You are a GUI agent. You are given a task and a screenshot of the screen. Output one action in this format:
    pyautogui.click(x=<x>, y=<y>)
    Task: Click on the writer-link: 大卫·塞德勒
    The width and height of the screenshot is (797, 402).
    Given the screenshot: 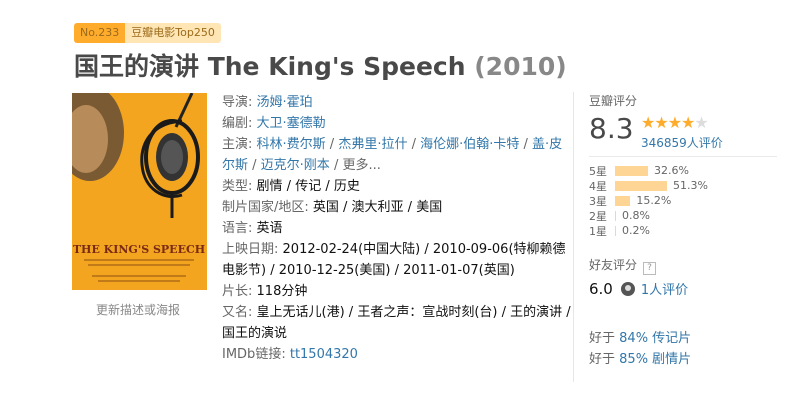 What is the action you would take?
    pyautogui.click(x=291, y=123)
    